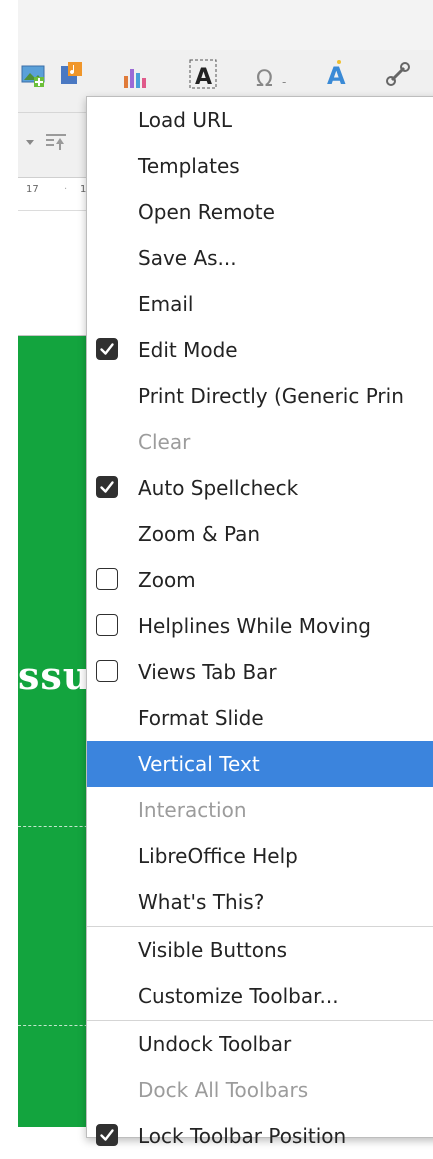 This screenshot has width=433, height=1159. I want to click on menu-item-auto-spellcheck: Auto Spellcheck, so click(260, 488).